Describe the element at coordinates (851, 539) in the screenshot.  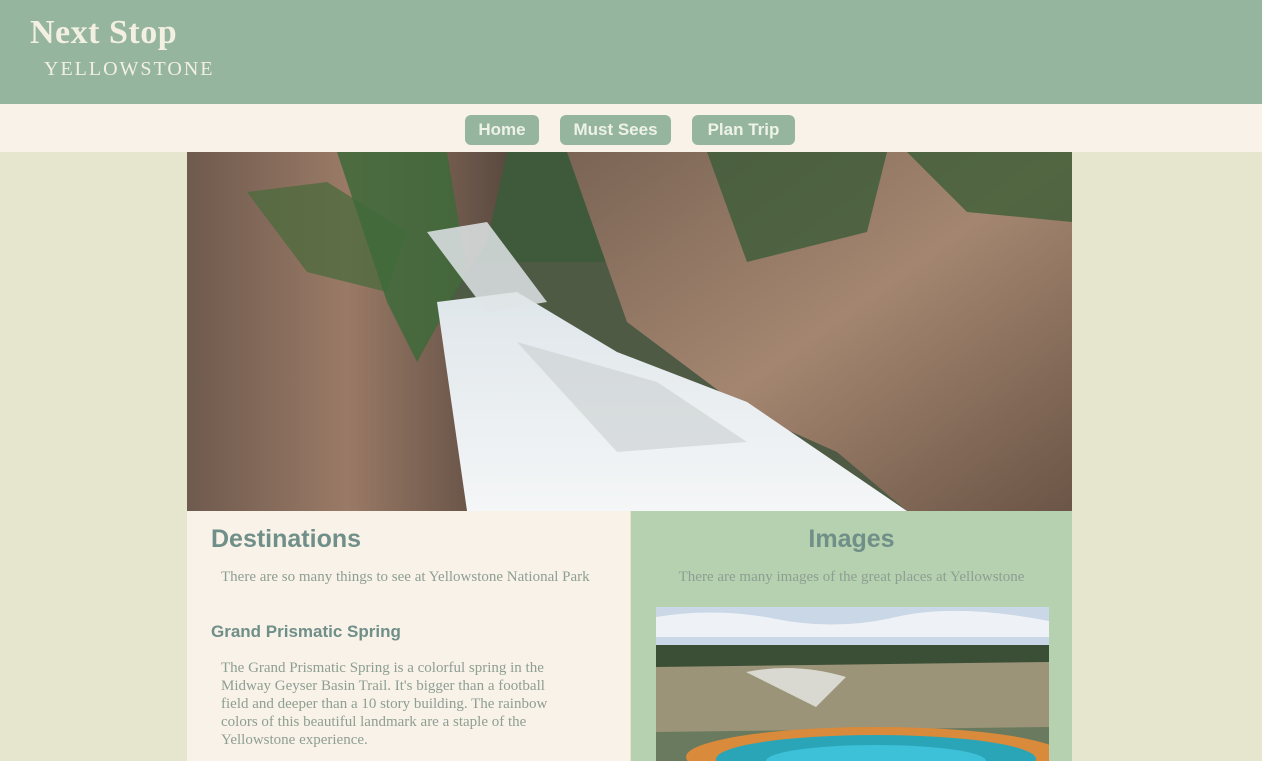
I see `images-heading: Images` at that location.